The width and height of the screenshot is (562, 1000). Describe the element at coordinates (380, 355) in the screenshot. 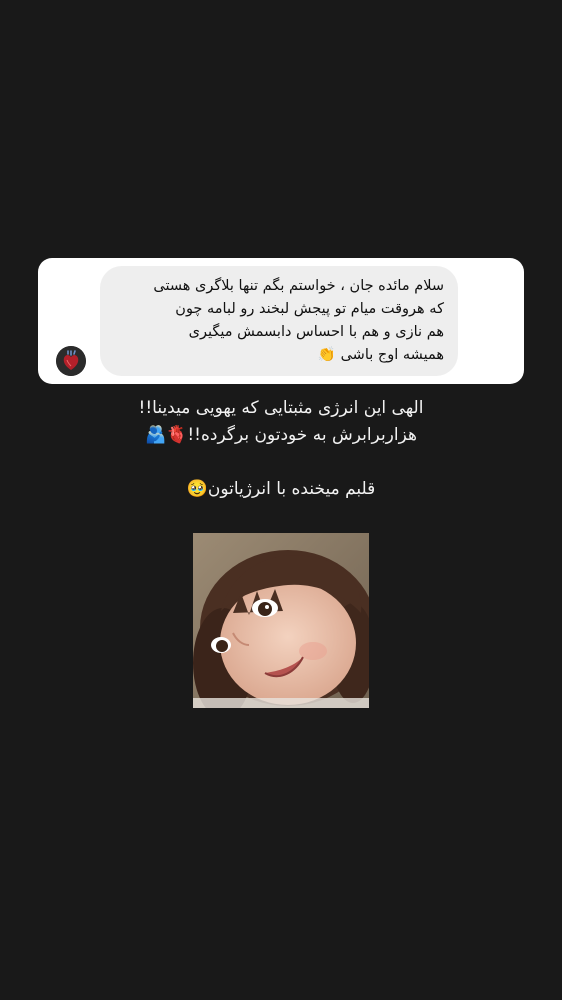

I see `message-line: همیشه اوج باشی 👏` at that location.